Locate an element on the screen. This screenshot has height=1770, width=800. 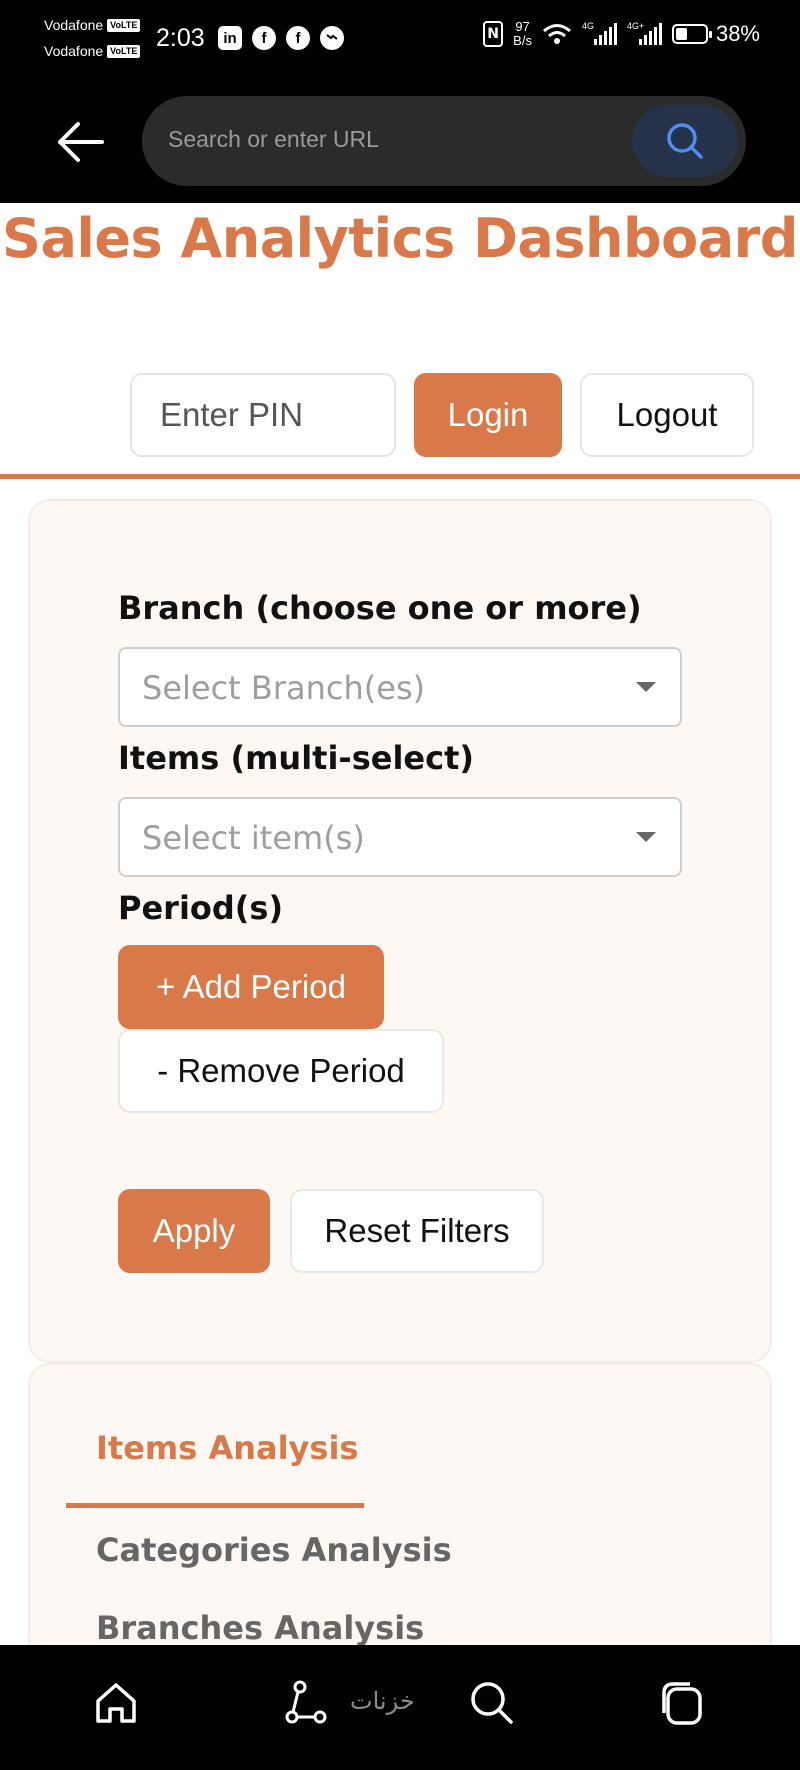
add-period-button: + Add Period is located at coordinates (251, 987).